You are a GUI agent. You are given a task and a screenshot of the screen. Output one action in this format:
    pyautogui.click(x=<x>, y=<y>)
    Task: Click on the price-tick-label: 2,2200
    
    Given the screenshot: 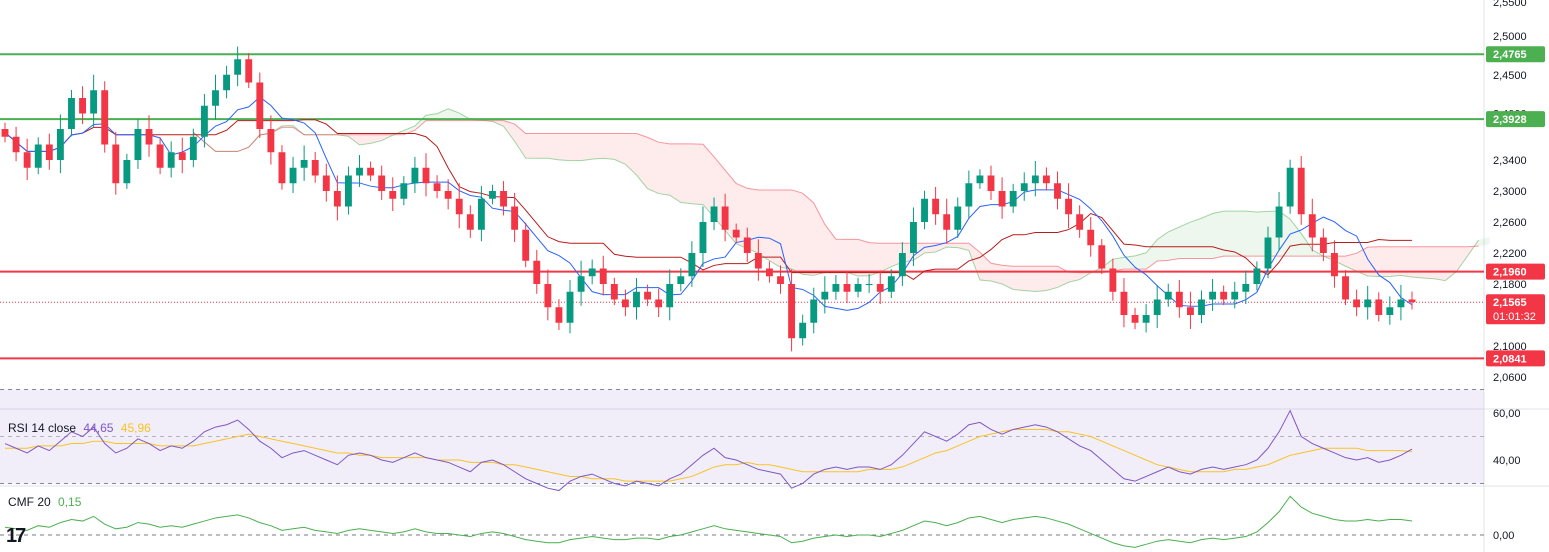 What is the action you would take?
    pyautogui.click(x=1510, y=254)
    